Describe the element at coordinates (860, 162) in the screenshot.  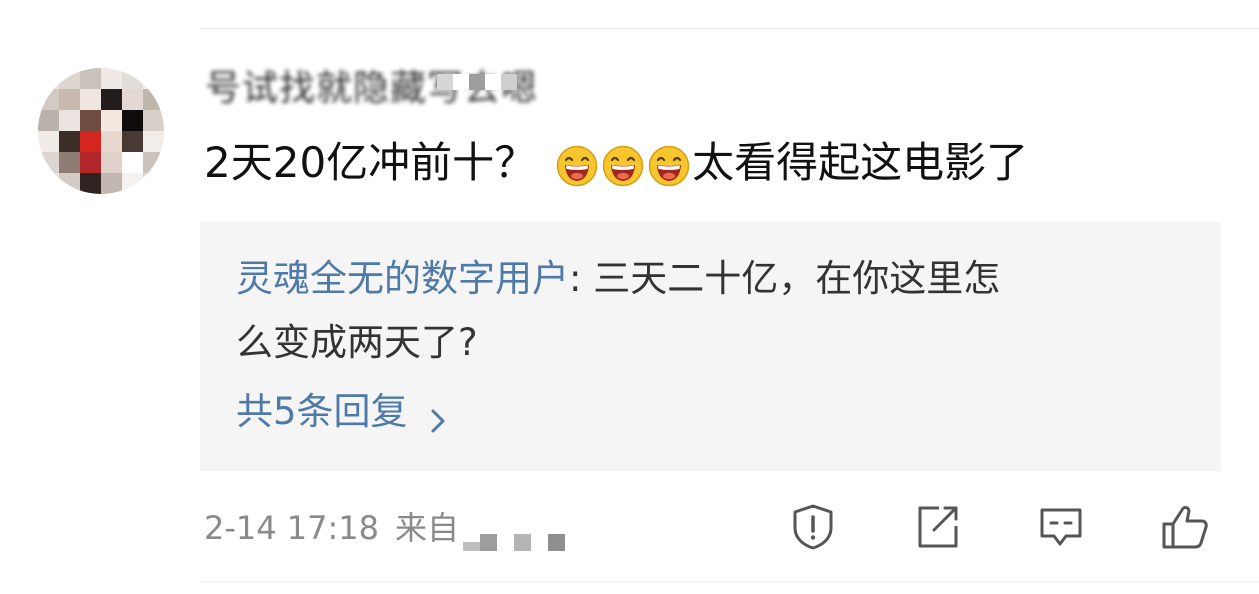
I see `comment-text-after: 太看得起这电影了` at that location.